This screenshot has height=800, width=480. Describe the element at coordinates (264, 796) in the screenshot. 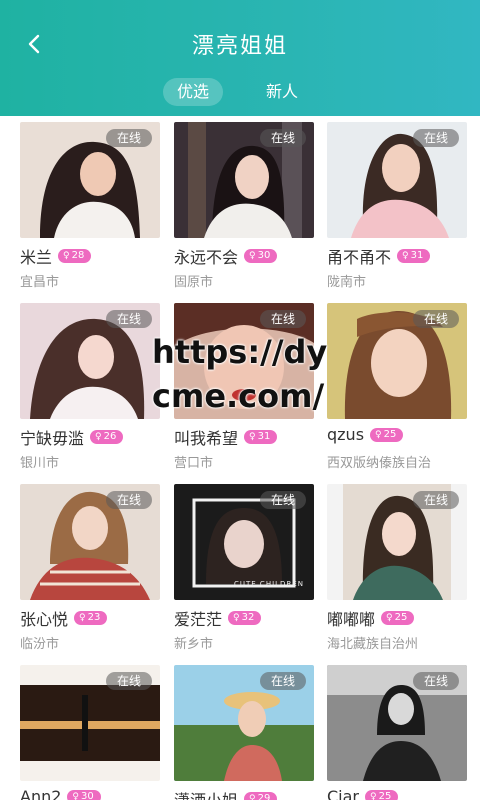

I see `age-value: 29` at that location.